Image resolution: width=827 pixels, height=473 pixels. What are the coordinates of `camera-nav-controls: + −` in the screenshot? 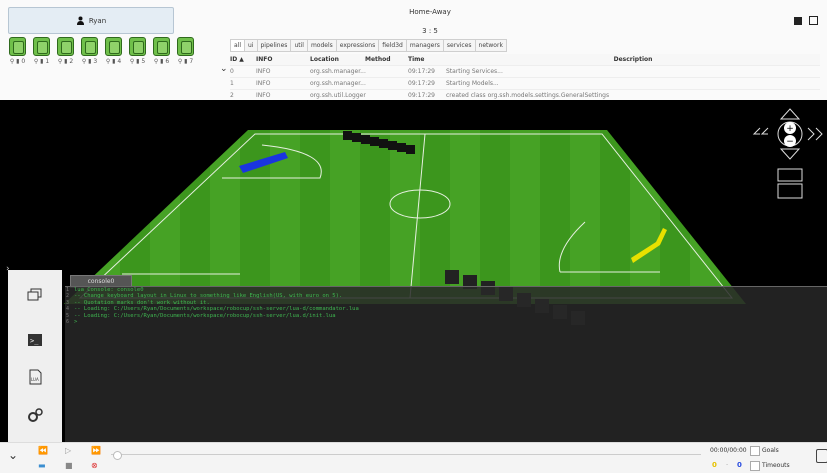 It's located at (788, 154).